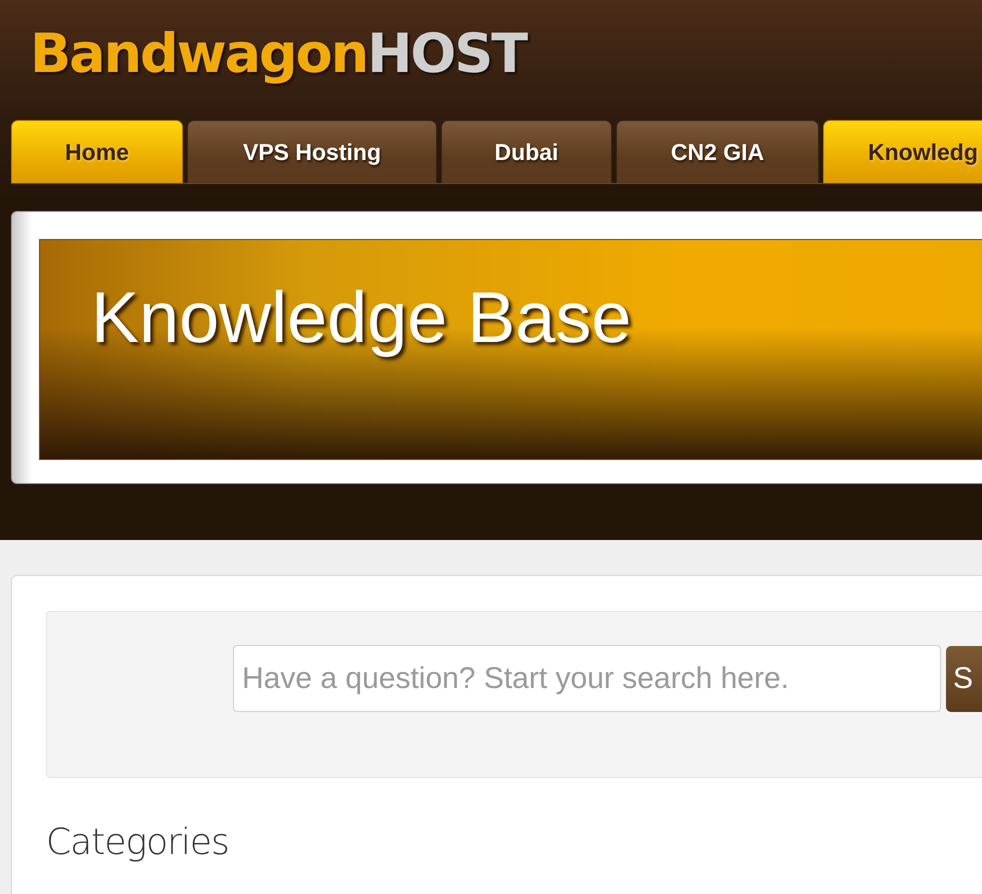  Describe the element at coordinates (278, 54) in the screenshot. I see `logo-text: BandwagonHOST` at that location.